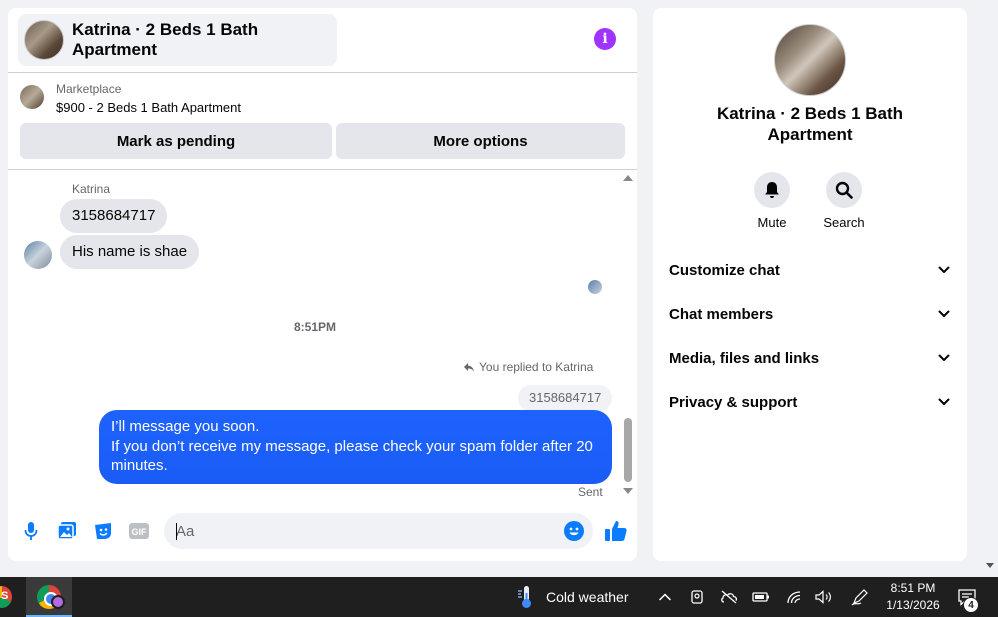 The height and width of the screenshot is (617, 998). What do you see at coordinates (913, 605) in the screenshot?
I see `clock-date: 1/13/2026` at bounding box center [913, 605].